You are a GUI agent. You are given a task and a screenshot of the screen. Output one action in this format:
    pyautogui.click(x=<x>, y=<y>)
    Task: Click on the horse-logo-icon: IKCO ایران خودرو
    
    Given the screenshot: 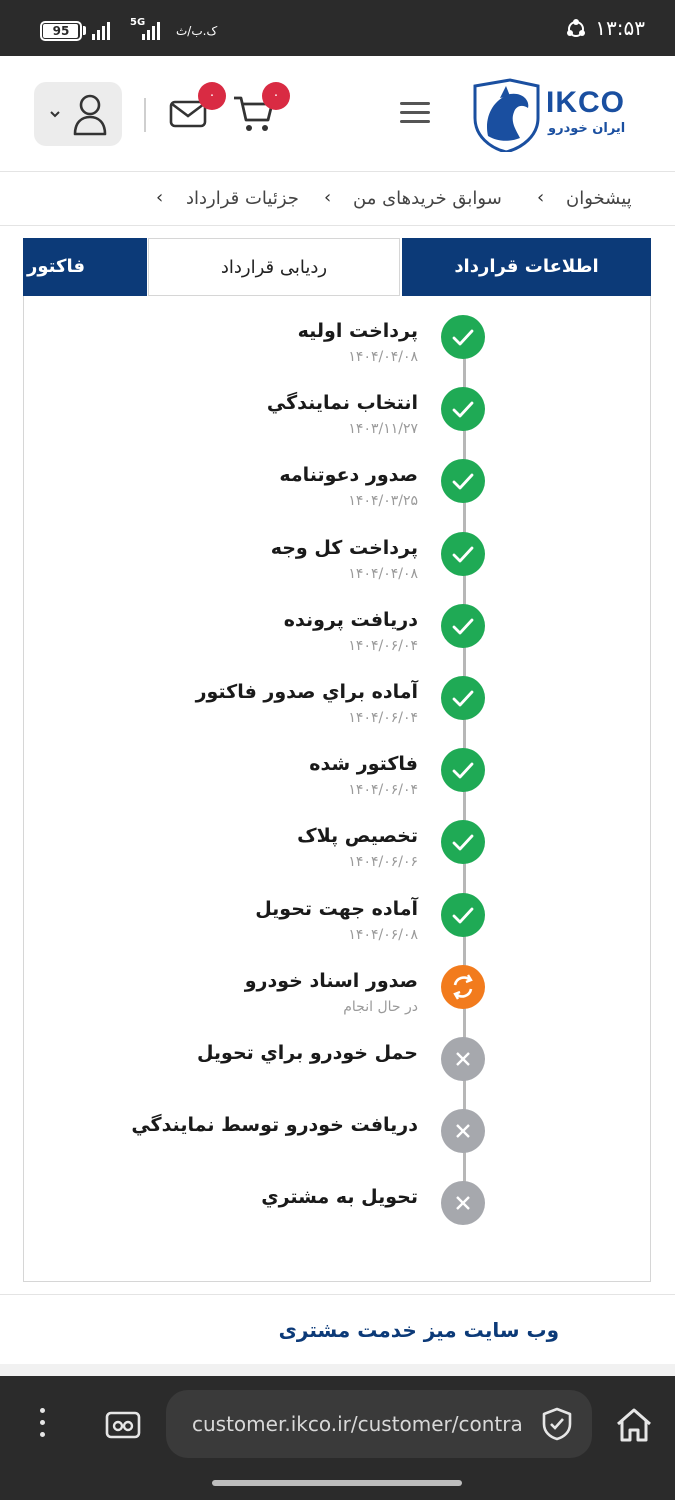 What is the action you would take?
    pyautogui.click(x=549, y=116)
    